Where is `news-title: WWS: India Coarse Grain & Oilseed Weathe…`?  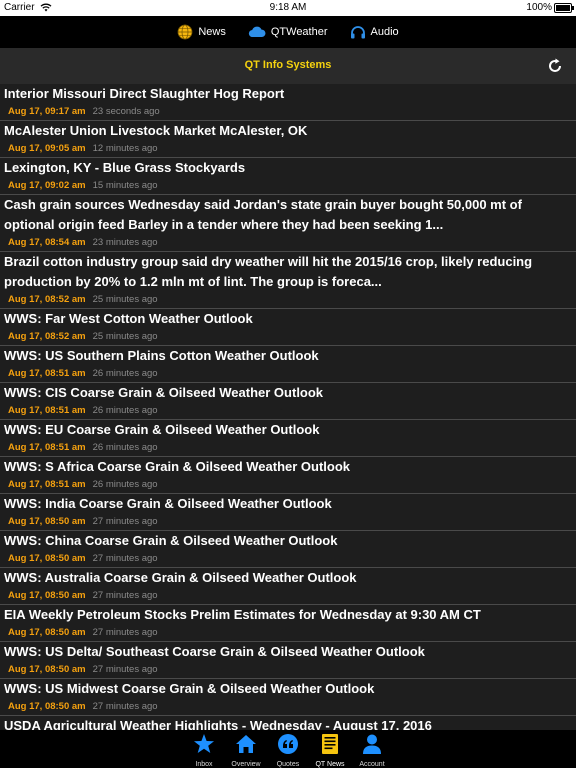
news-title: WWS: India Coarse Grain & Oilseed Weathe… is located at coordinates (168, 503).